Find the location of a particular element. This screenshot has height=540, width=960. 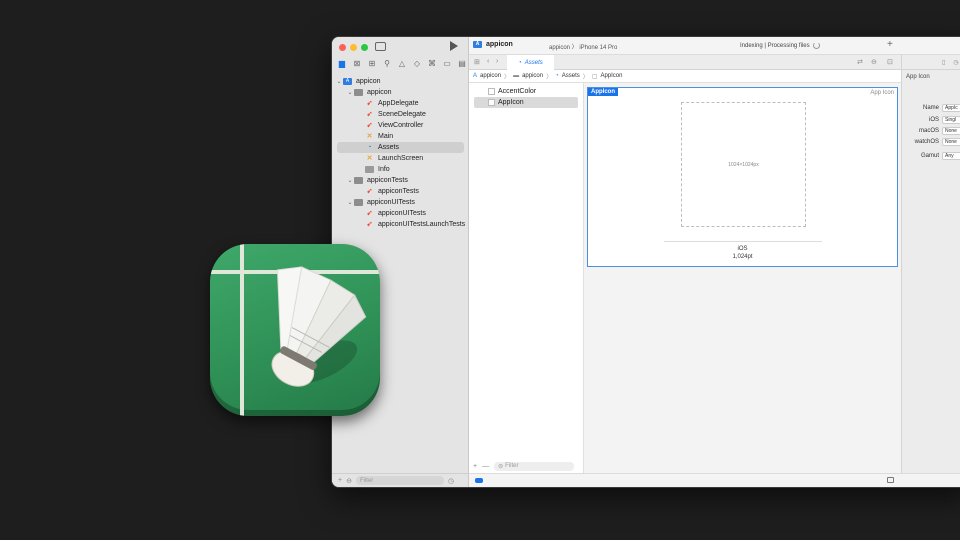

history-inspector-icon: ◷ is located at coordinates (955, 62).